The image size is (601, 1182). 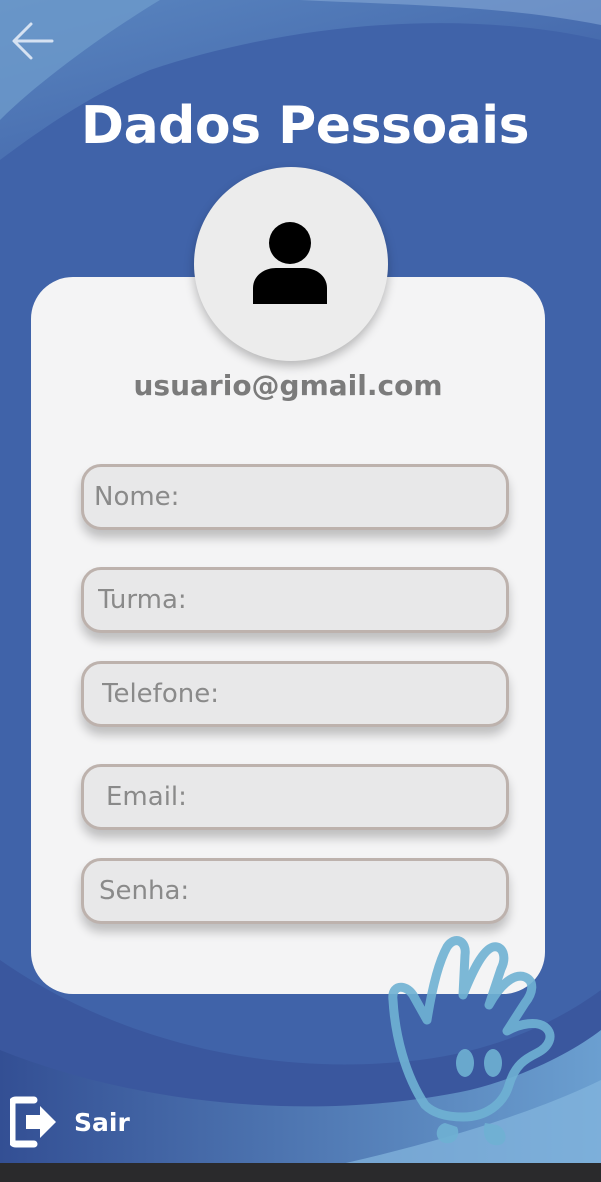 What do you see at coordinates (304, 694) in the screenshot?
I see `phone-input` at bounding box center [304, 694].